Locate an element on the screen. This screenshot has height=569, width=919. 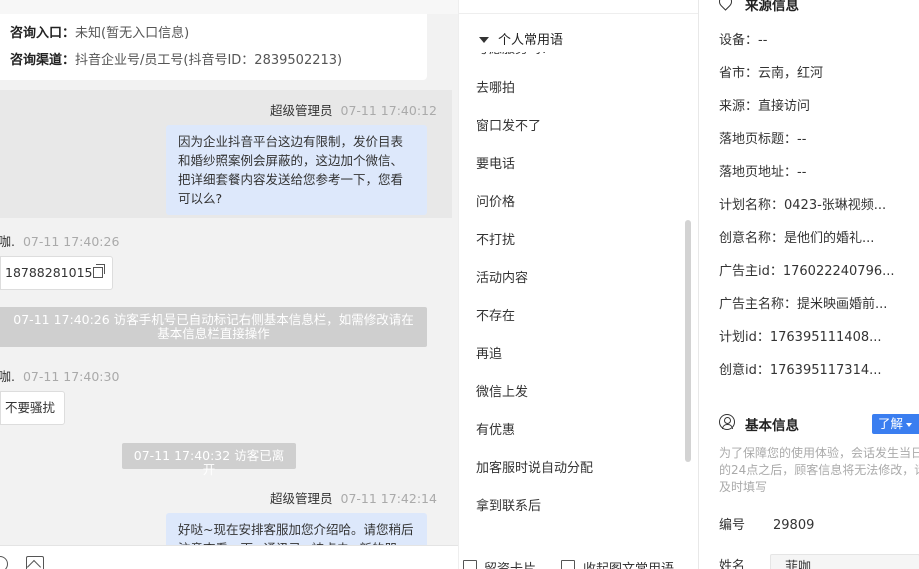
phrase-item: 有优惠 is located at coordinates (495, 431).